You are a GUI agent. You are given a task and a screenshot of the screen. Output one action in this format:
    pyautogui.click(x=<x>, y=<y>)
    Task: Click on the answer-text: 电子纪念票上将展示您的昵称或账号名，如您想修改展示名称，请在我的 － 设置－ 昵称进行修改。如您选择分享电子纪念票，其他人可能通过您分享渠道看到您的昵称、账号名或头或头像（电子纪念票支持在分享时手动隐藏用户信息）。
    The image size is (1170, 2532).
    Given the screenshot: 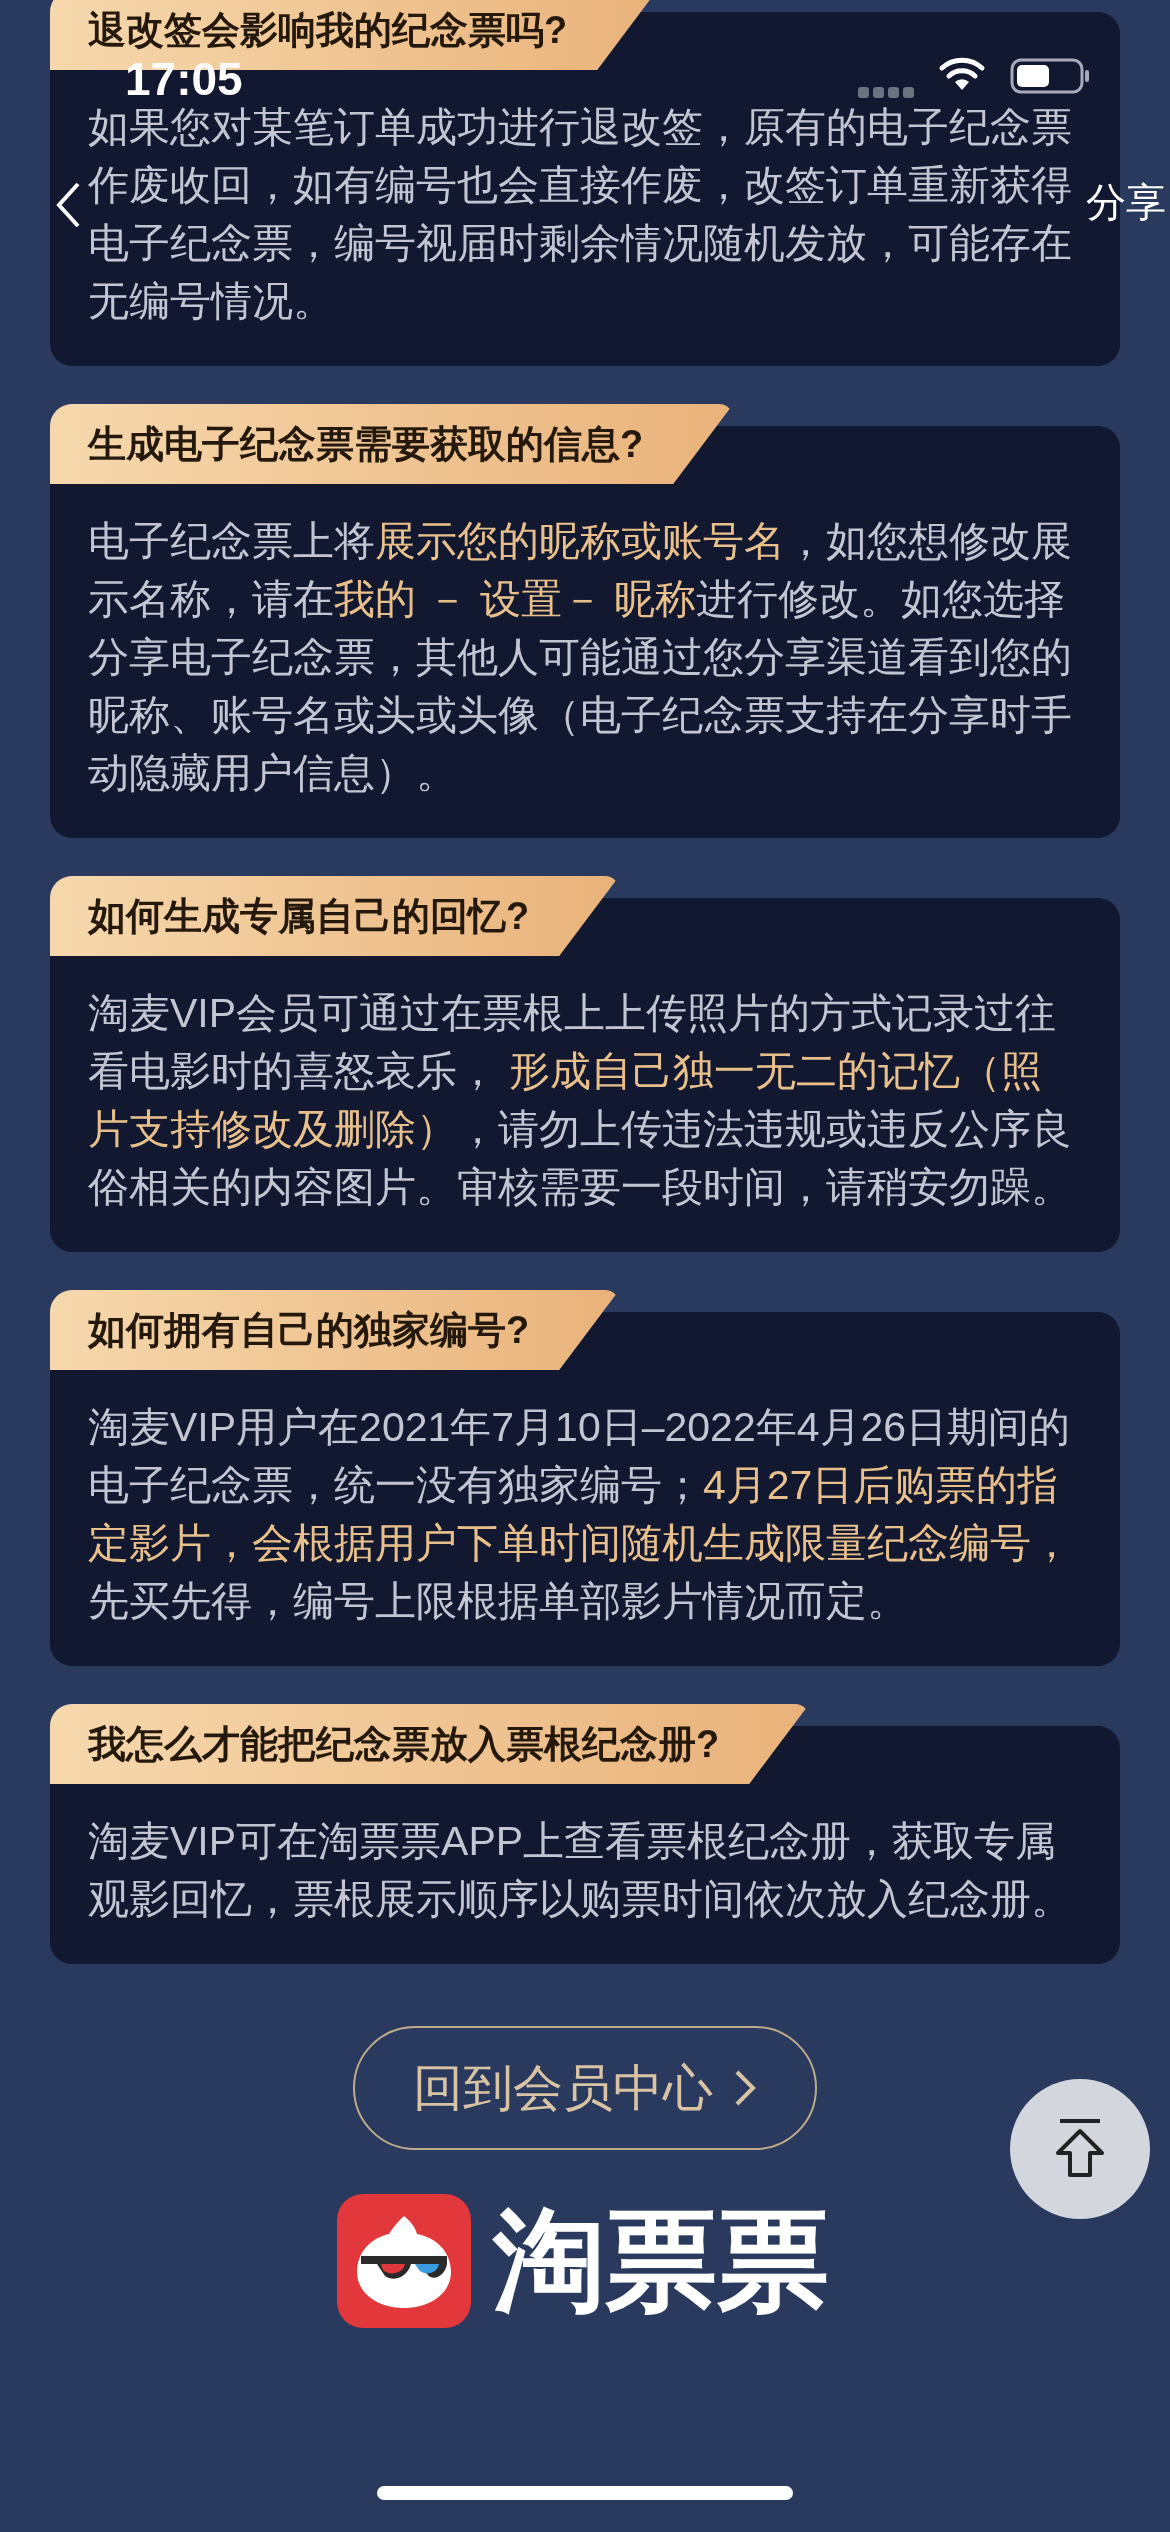 What is the action you would take?
    pyautogui.click(x=580, y=657)
    